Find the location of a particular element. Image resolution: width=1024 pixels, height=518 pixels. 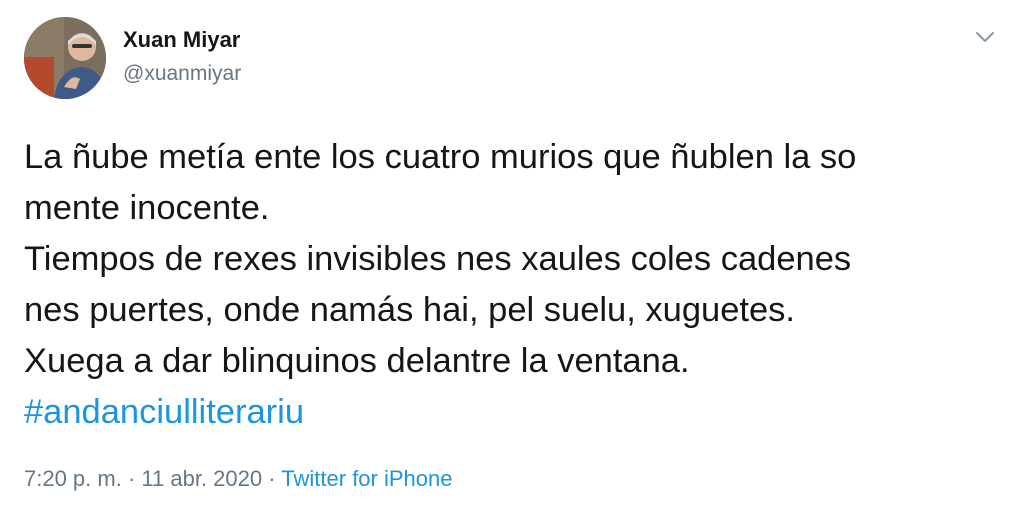

tweet-time: 7:20 p. m. is located at coordinates (73, 478).